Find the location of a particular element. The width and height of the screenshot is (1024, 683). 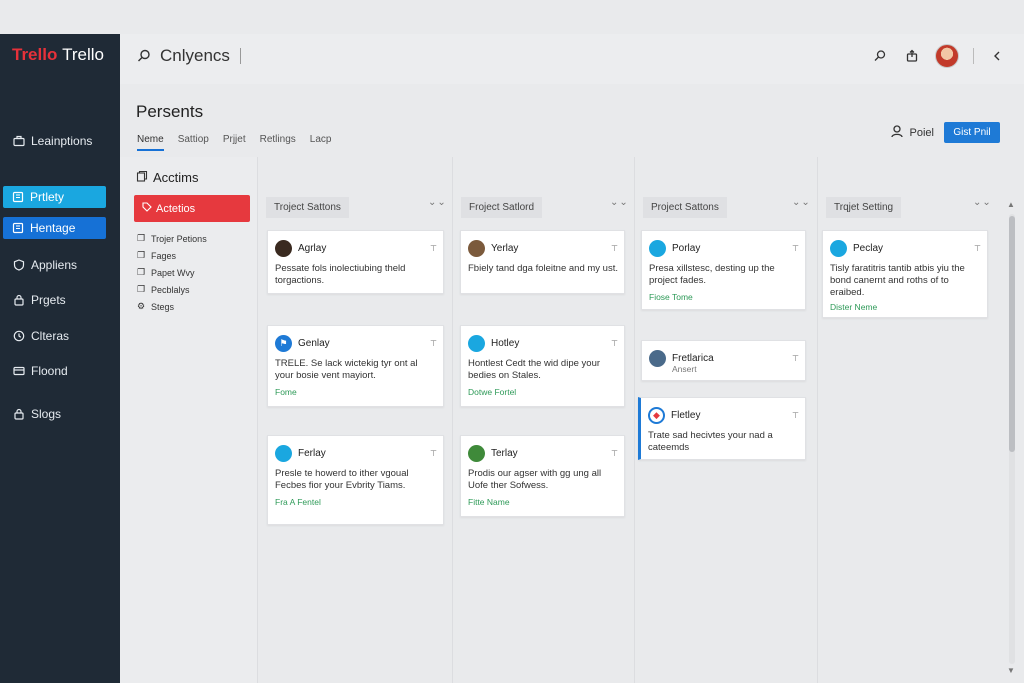

card-title: Genlay is located at coordinates (314, 343).